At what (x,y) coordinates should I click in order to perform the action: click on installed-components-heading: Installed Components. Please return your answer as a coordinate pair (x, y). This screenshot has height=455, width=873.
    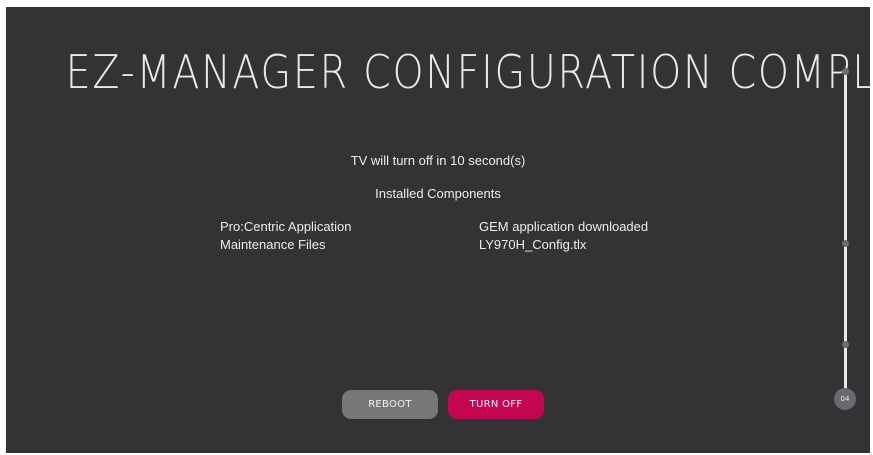
    Looking at the image, I should click on (438, 193).